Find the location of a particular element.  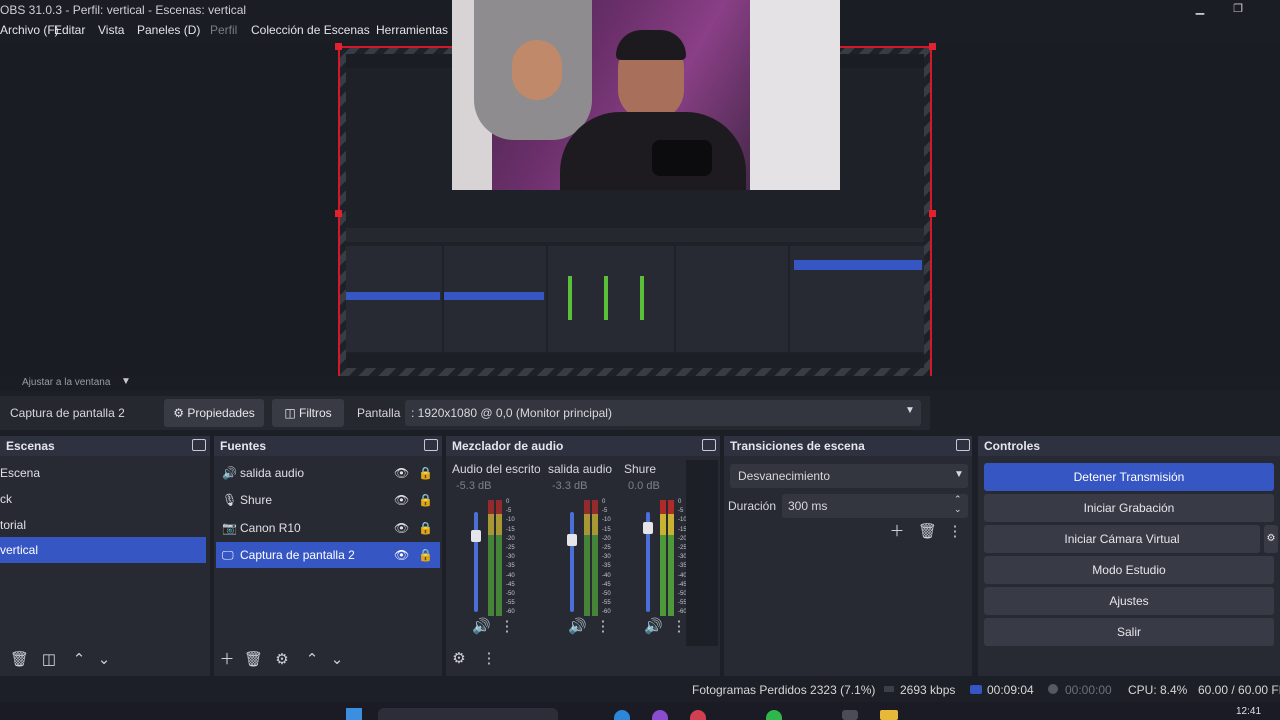

exit-button: Salir is located at coordinates (1129, 632).